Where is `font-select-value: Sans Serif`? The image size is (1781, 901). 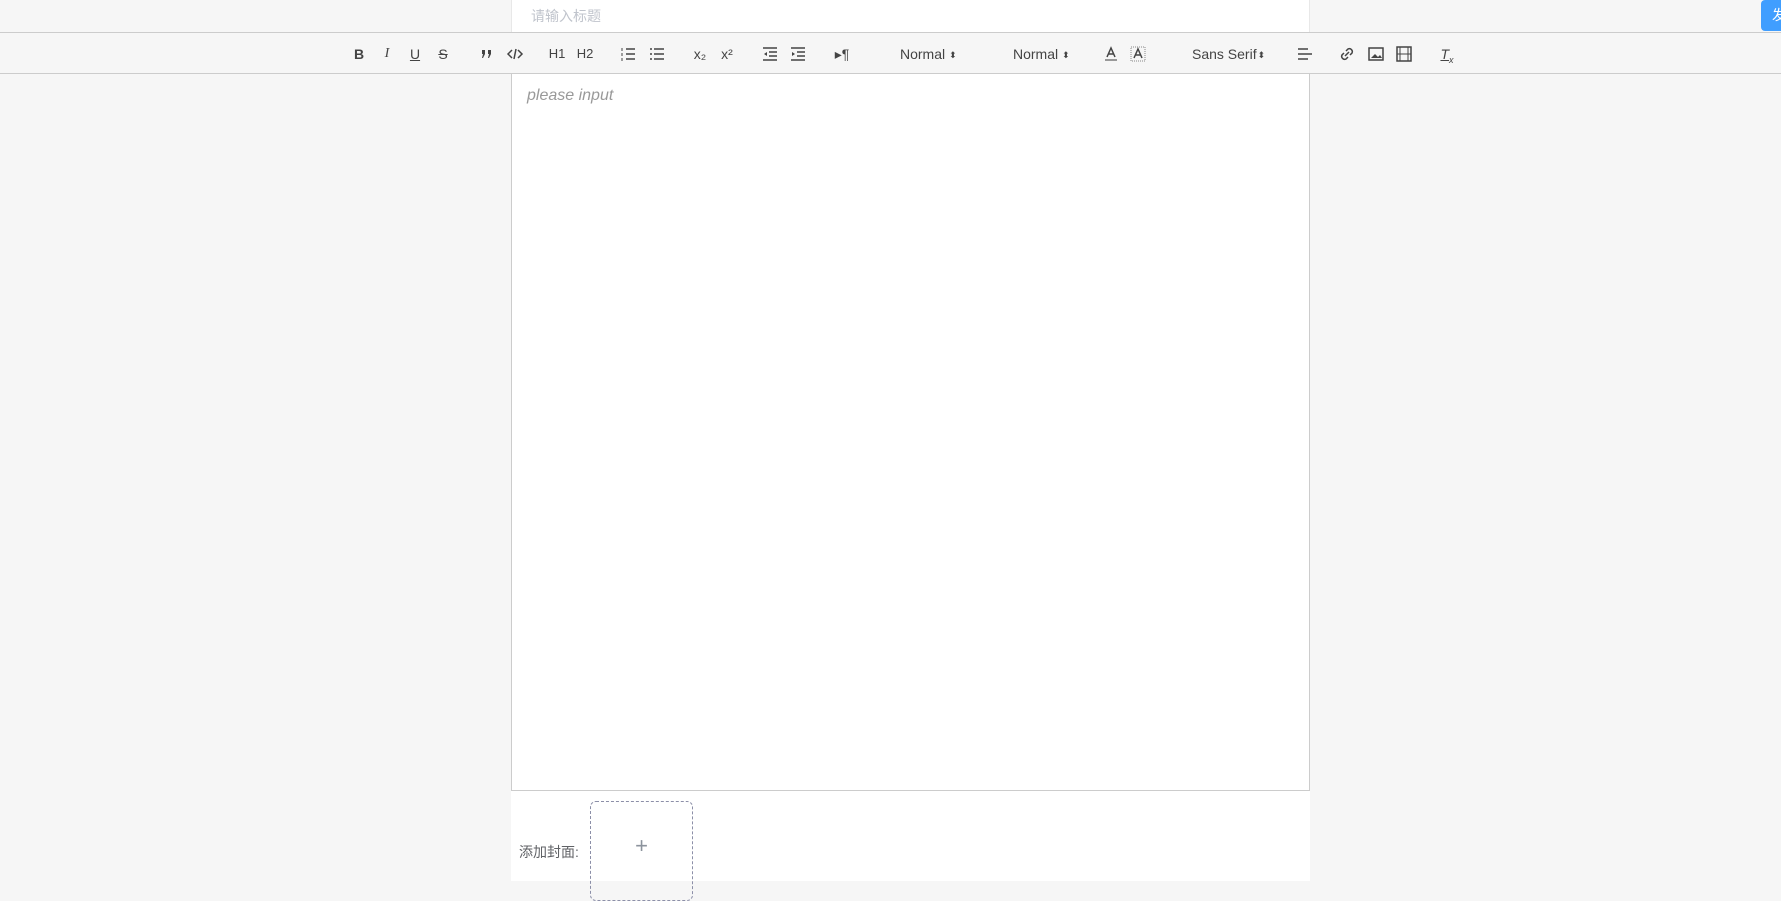 font-select-value: Sans Serif is located at coordinates (1224, 54).